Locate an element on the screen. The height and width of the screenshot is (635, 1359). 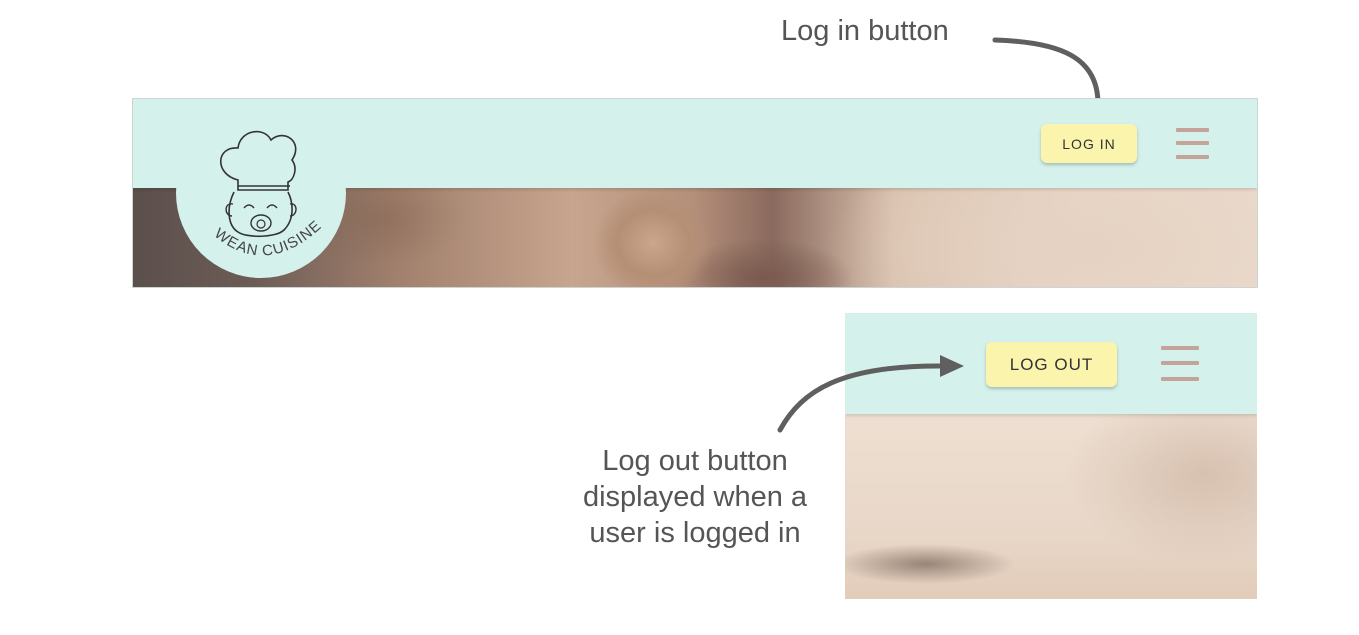
login-button: LOG IN is located at coordinates (1089, 143).